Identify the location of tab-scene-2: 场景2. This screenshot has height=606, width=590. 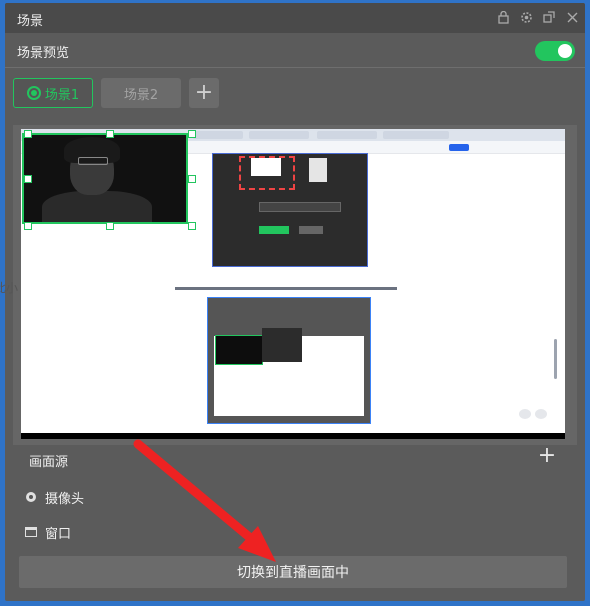
(141, 93).